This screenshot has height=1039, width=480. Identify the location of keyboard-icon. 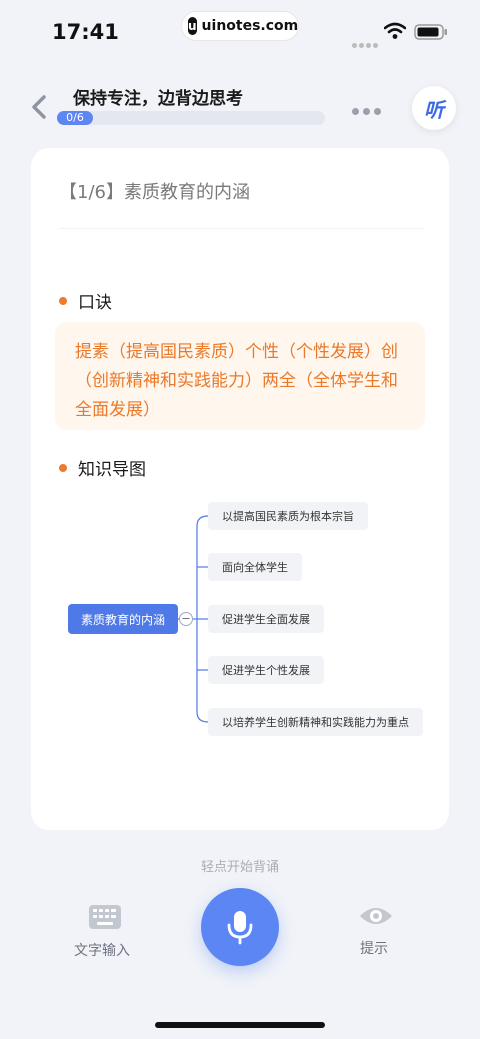
(105, 917).